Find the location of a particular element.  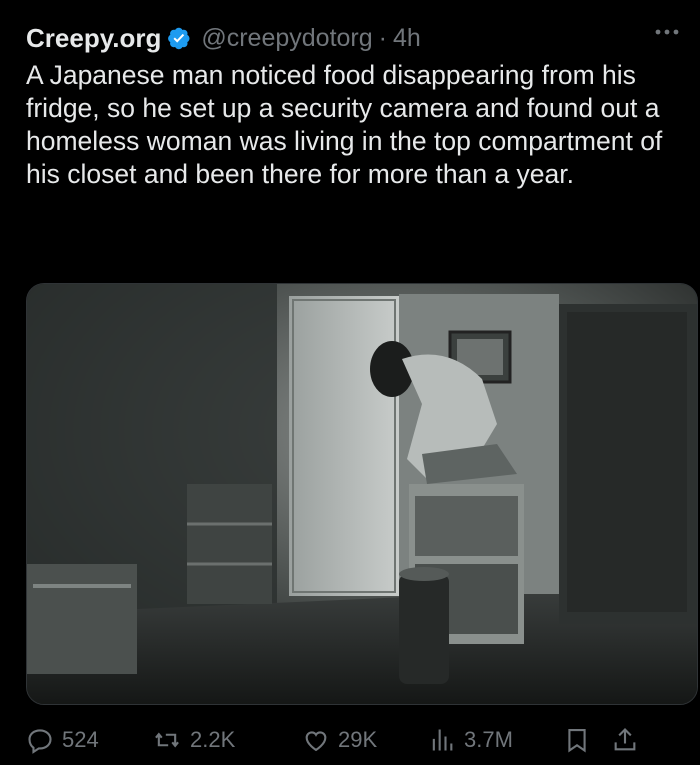

view-count: 3.7M is located at coordinates (488, 739).